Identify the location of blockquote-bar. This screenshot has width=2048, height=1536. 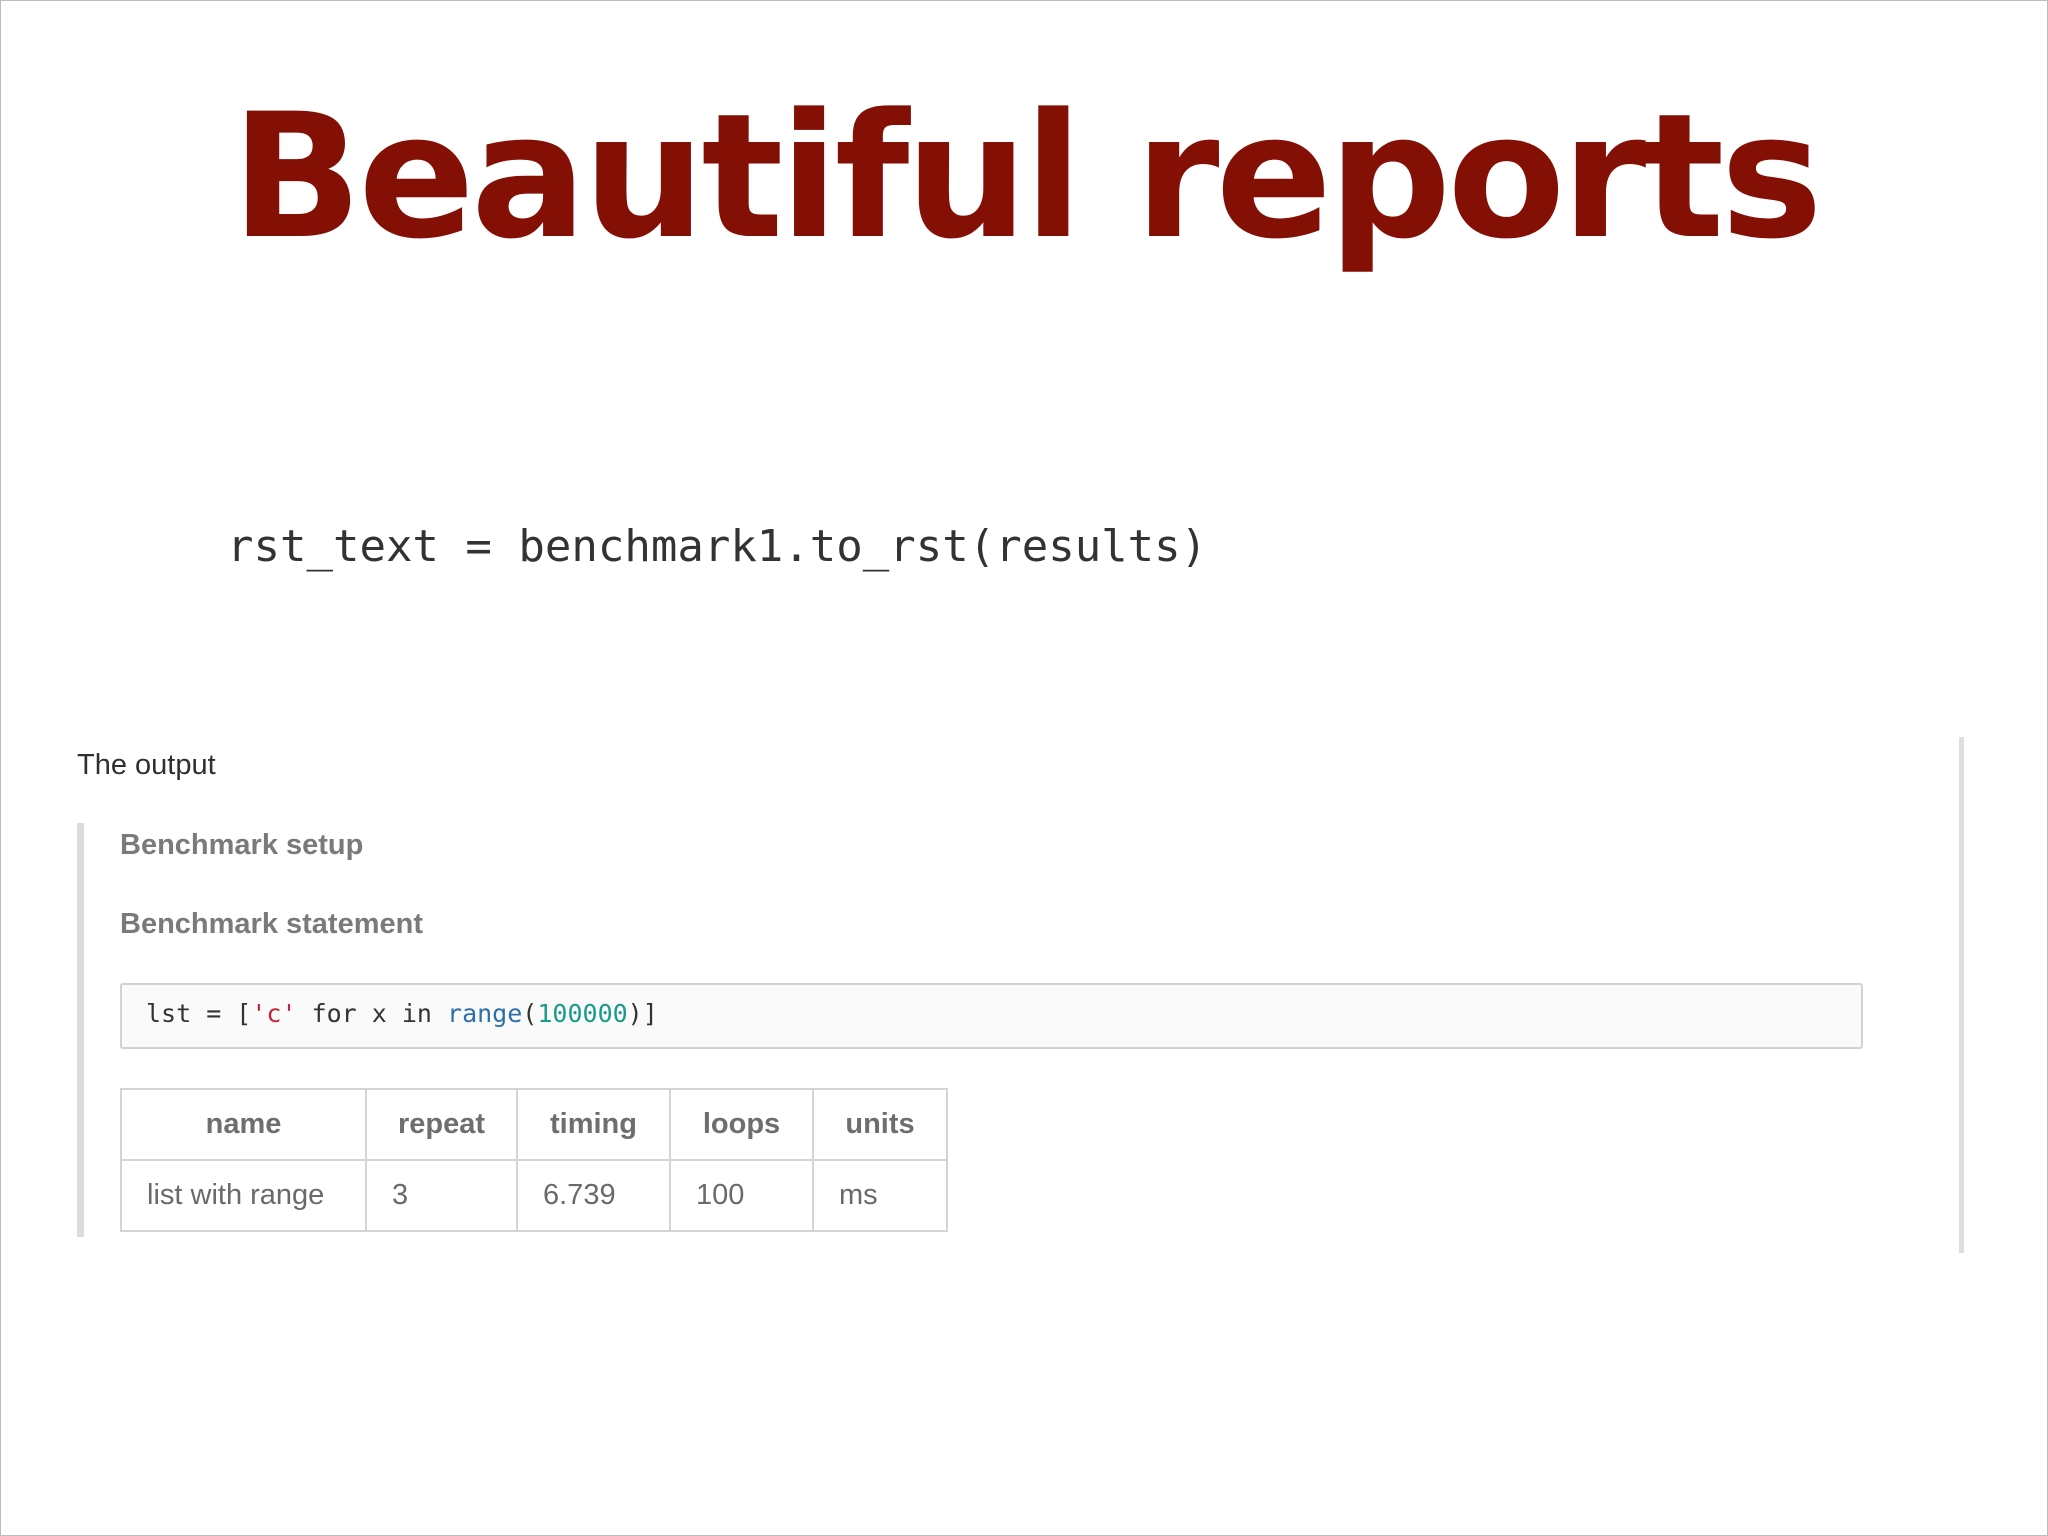
(80, 1030).